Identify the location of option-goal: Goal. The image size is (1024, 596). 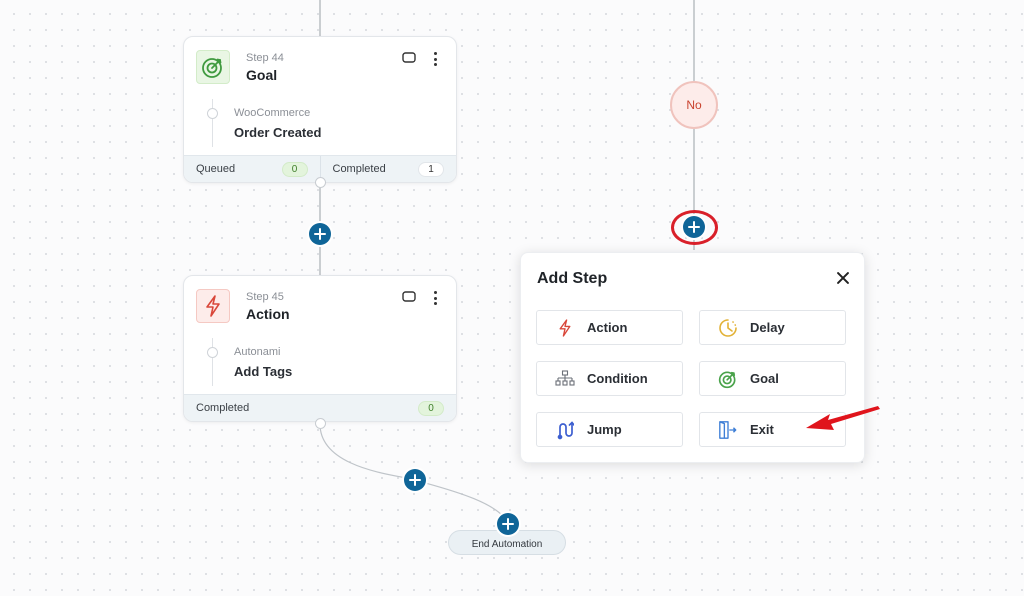
(772, 378).